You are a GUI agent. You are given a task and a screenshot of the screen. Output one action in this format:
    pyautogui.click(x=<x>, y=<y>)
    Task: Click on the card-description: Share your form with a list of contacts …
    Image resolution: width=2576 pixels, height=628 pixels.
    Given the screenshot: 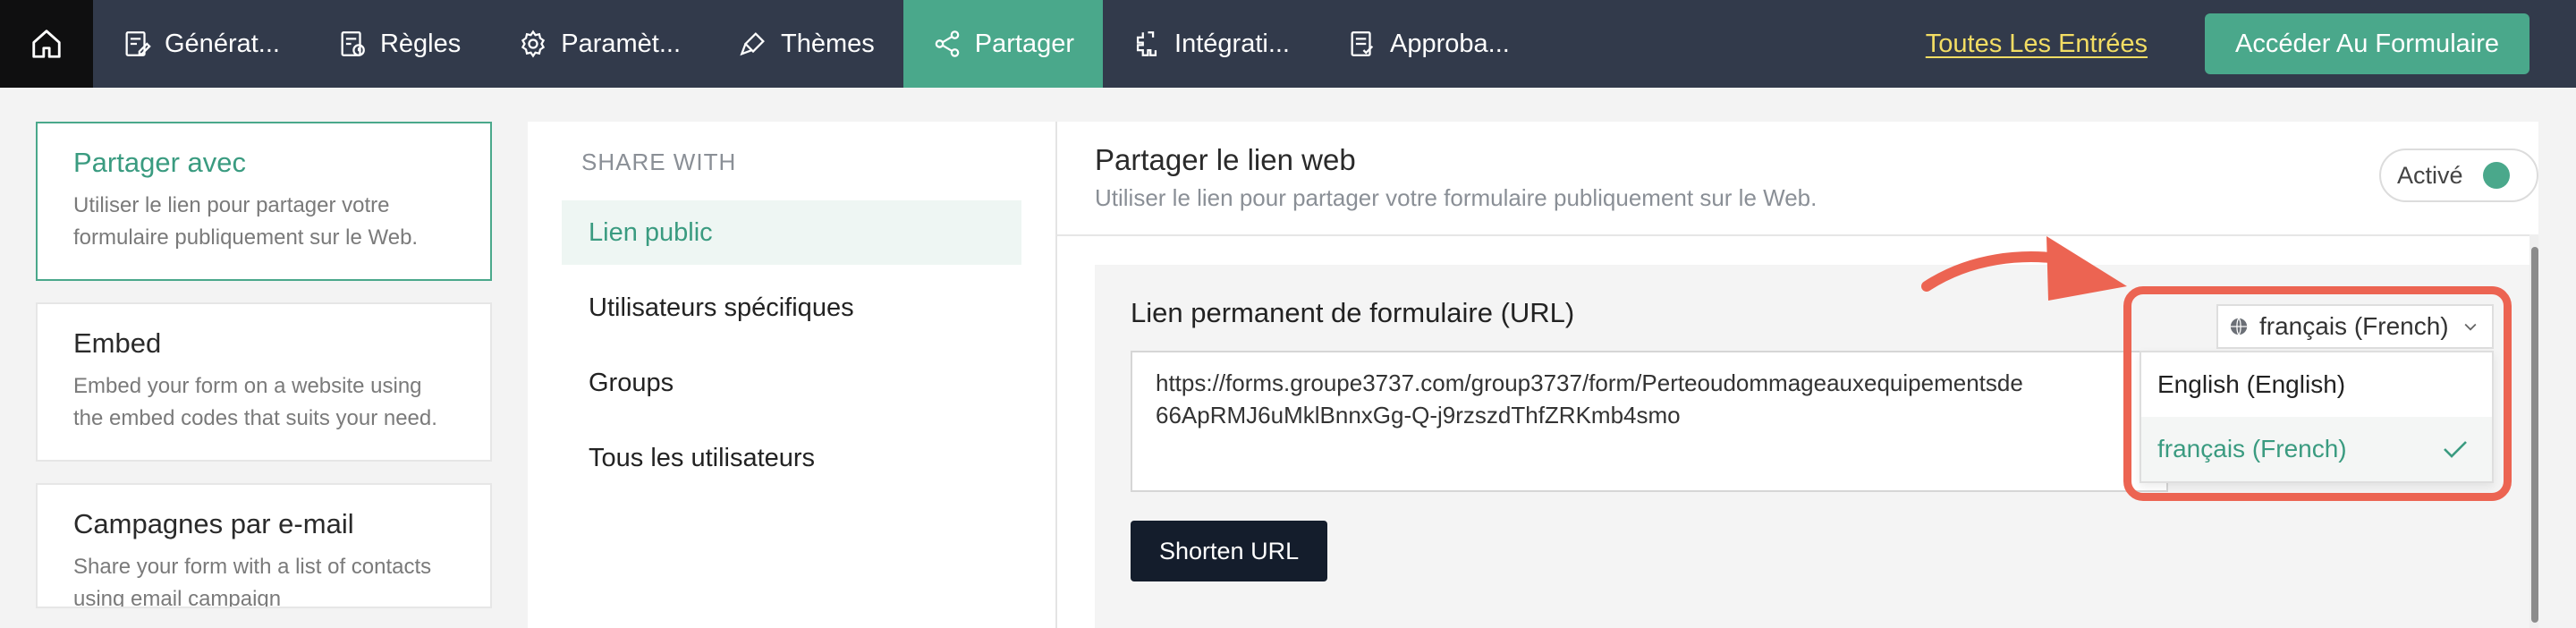 What is the action you would take?
    pyautogui.click(x=252, y=581)
    